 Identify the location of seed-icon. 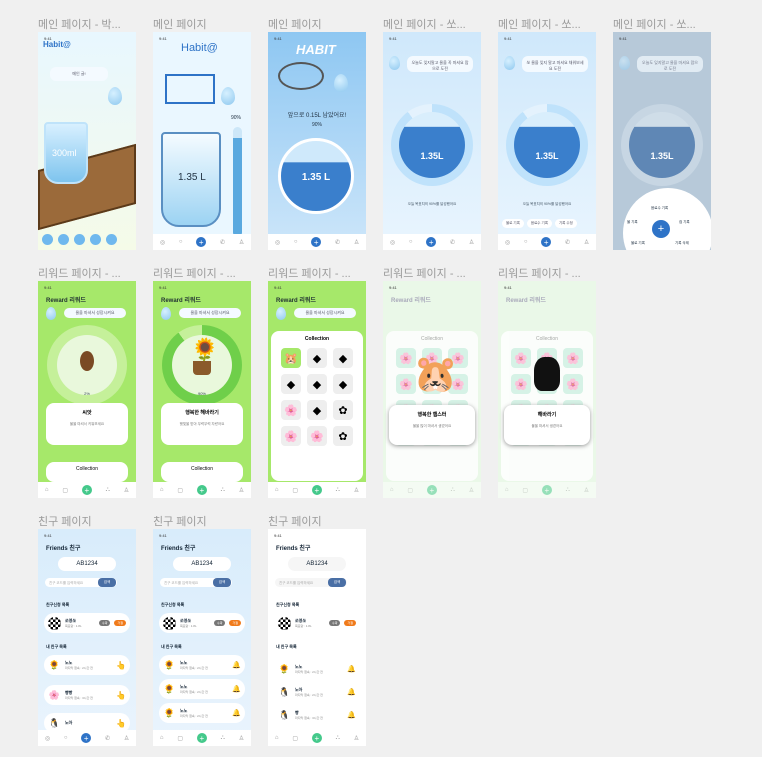
(87, 361).